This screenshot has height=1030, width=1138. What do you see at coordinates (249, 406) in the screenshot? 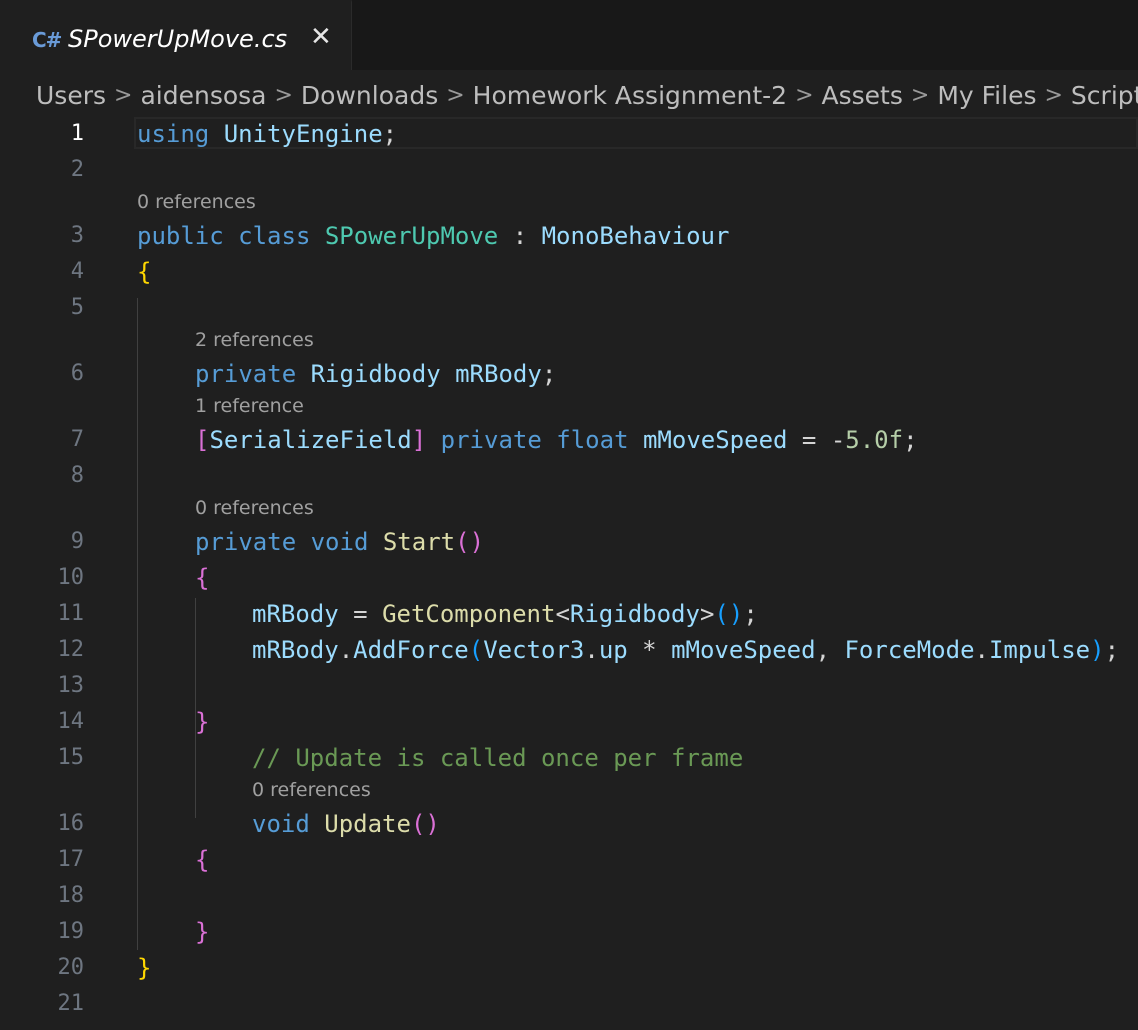
I see `codelens-references: 1 reference` at bounding box center [249, 406].